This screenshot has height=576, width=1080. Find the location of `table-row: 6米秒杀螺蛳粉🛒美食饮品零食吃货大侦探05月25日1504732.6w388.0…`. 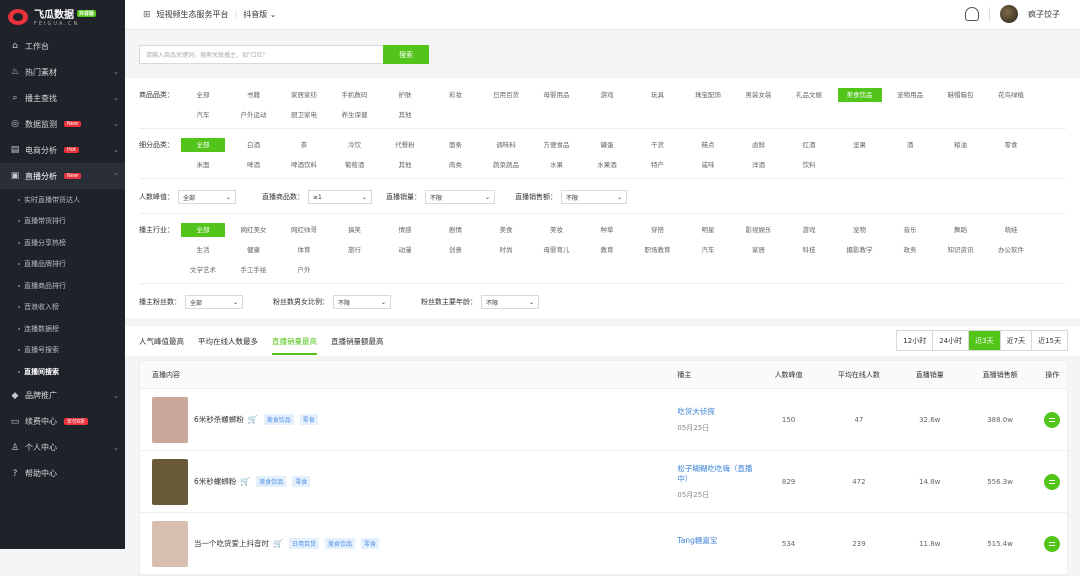

table-row: 6米秒杀螺蛳粉🛒美食饮品零食吃货大侦探05月25日1504732.6w388.0… is located at coordinates (603, 420).